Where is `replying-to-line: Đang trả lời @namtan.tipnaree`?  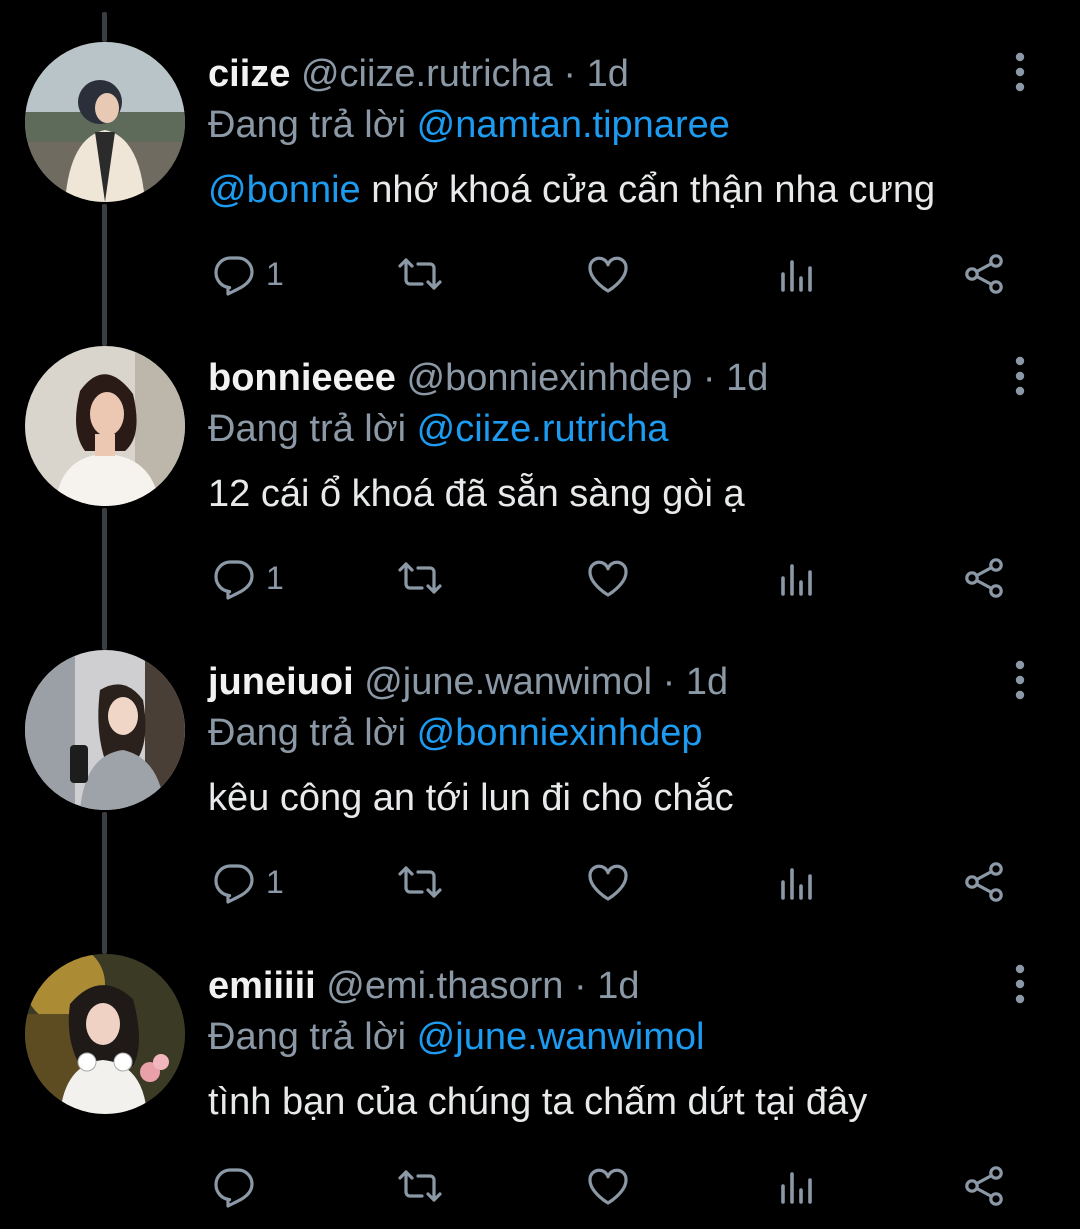
replying-to-line: Đang trả lời @namtan.tipnaree is located at coordinates (469, 125).